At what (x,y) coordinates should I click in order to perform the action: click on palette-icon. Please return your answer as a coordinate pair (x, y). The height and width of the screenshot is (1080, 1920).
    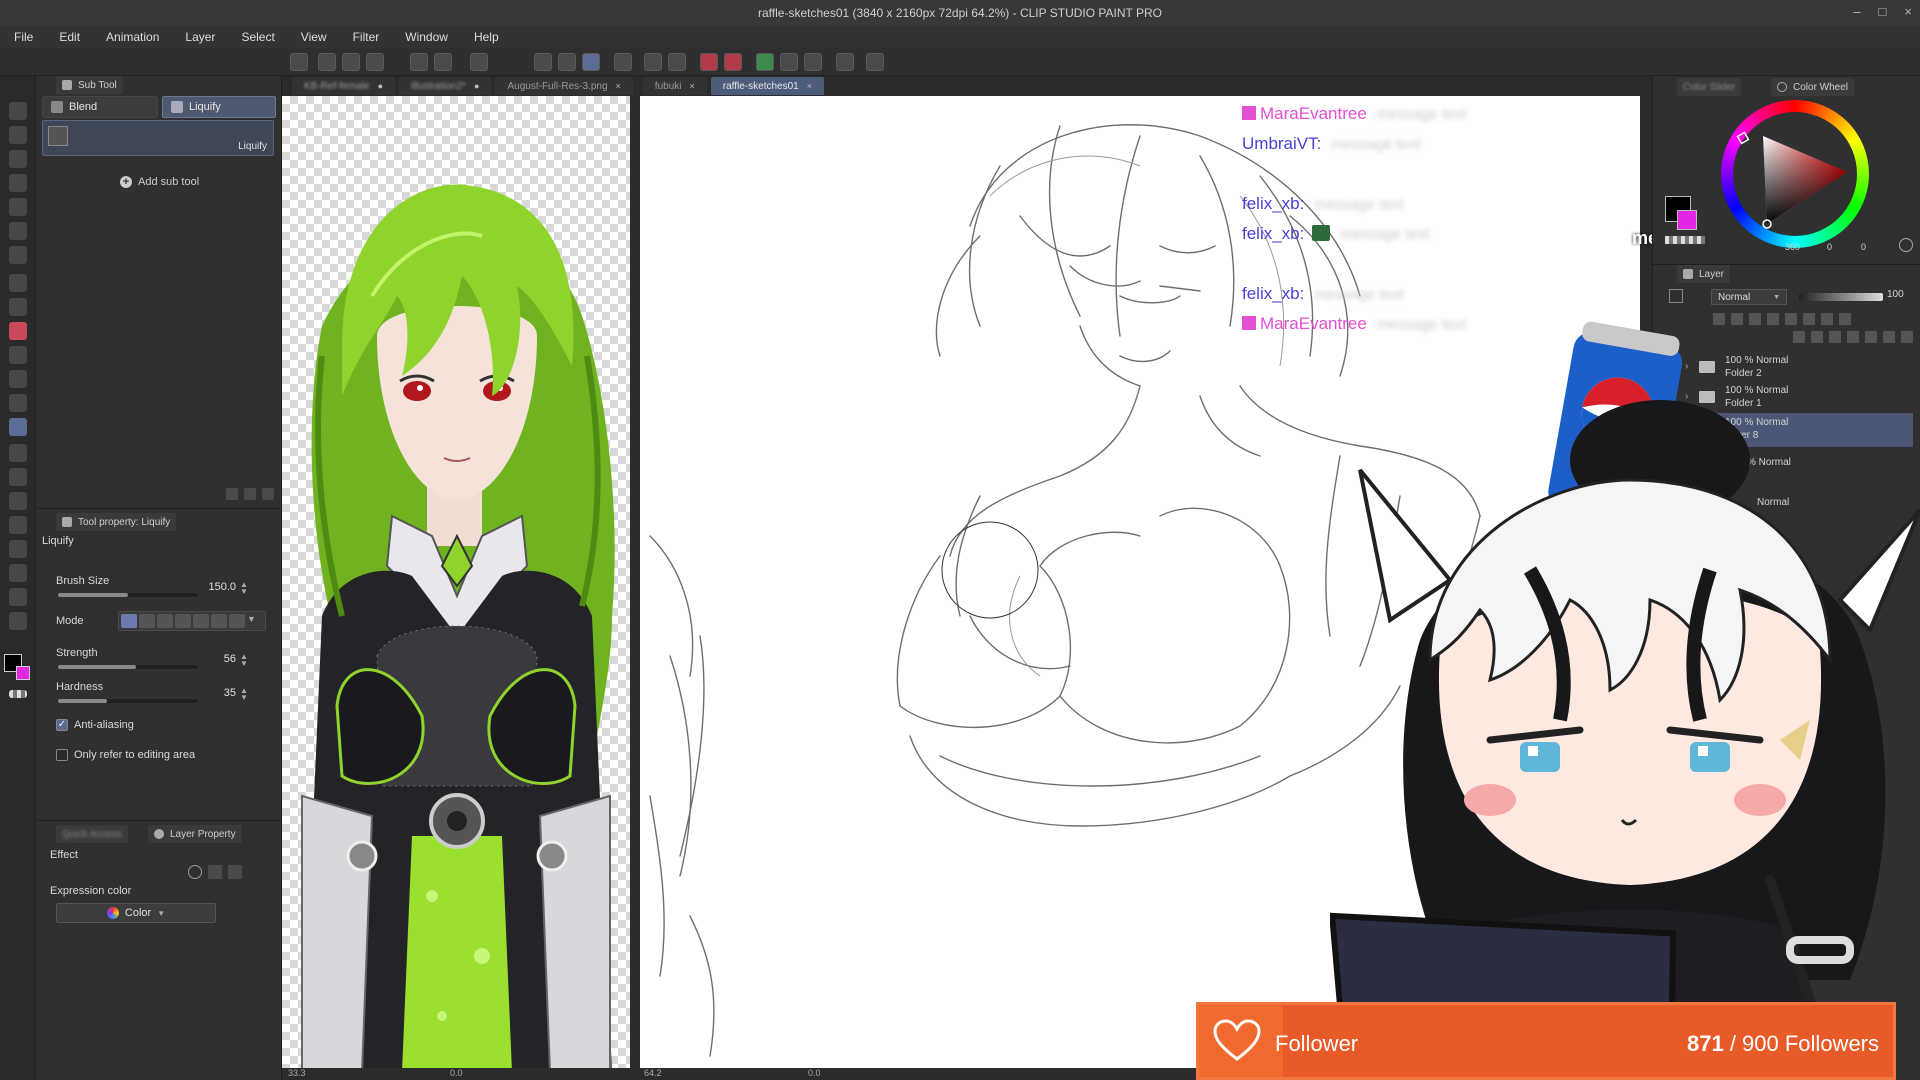
    Looking at the image, I should click on (1845, 319).